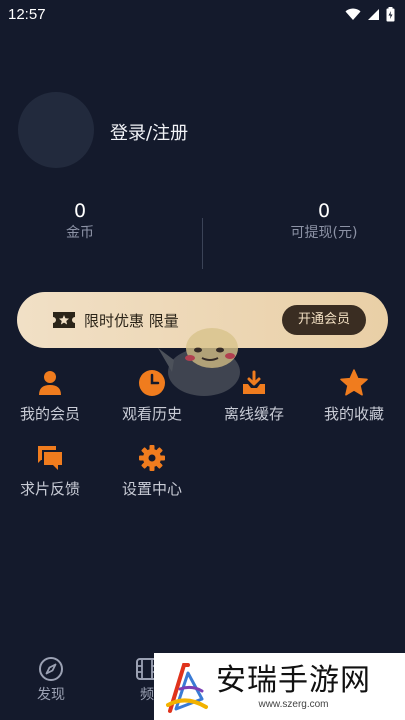 This screenshot has height=720, width=405. I want to click on watermark-logo, so click(187, 687).